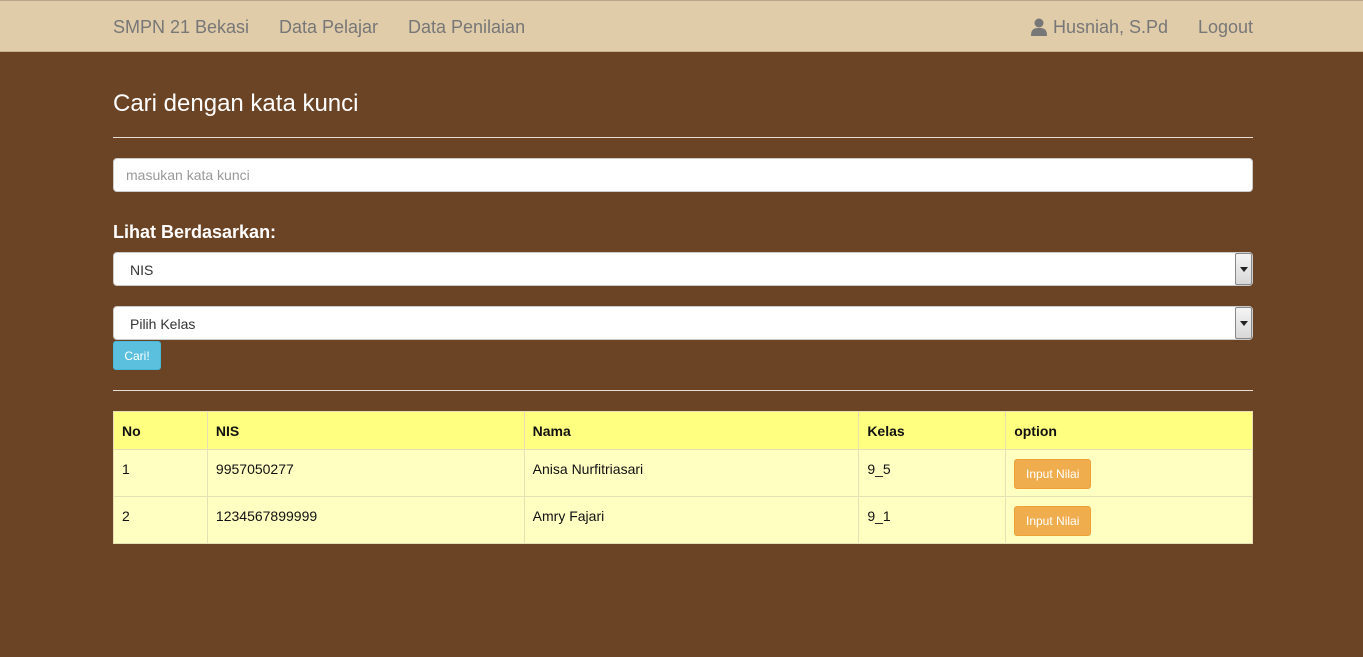 The height and width of the screenshot is (657, 1363). Describe the element at coordinates (365, 473) in the screenshot. I see `cell-nis: 9957050277` at that location.